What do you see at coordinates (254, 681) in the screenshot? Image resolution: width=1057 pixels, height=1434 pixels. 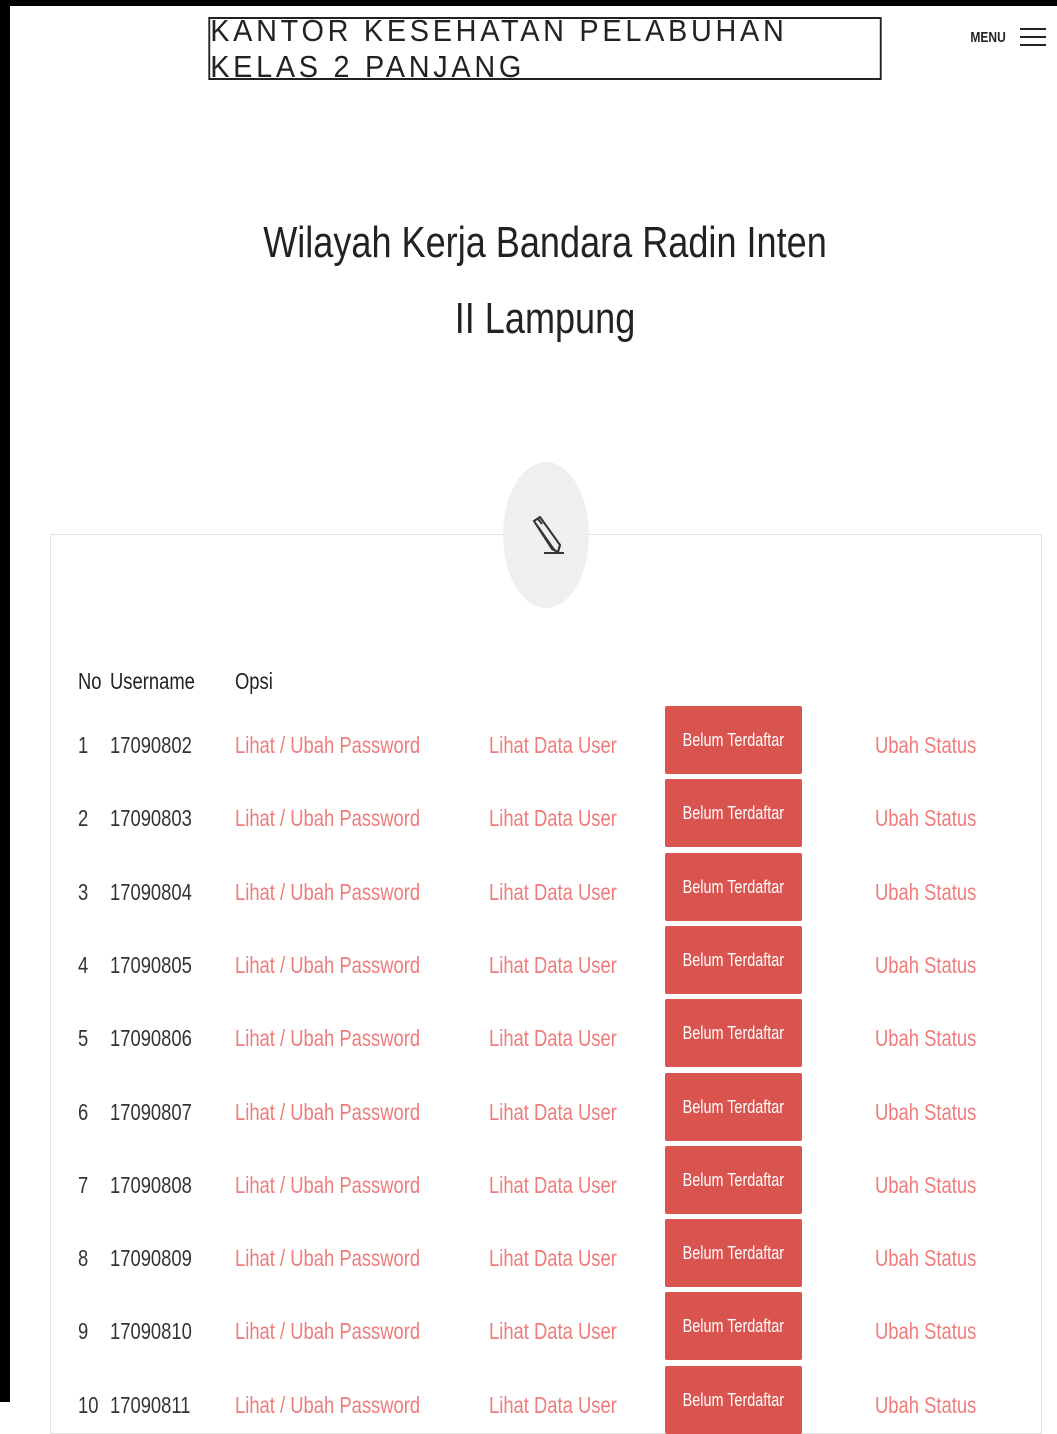 I see `column-header-opsi: Opsi` at bounding box center [254, 681].